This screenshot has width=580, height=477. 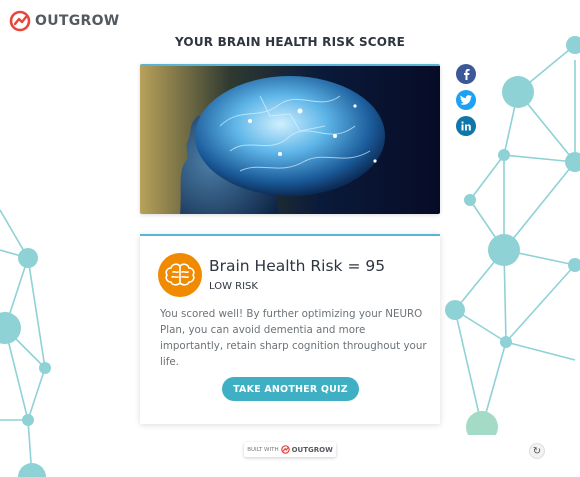 I want to click on facebook-icon, so click(x=467, y=74).